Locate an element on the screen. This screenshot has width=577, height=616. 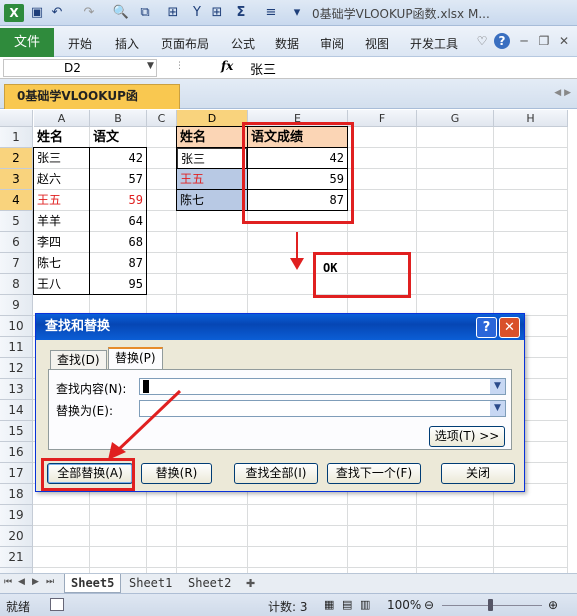
find-what-input: ▼ is located at coordinates (322, 386).